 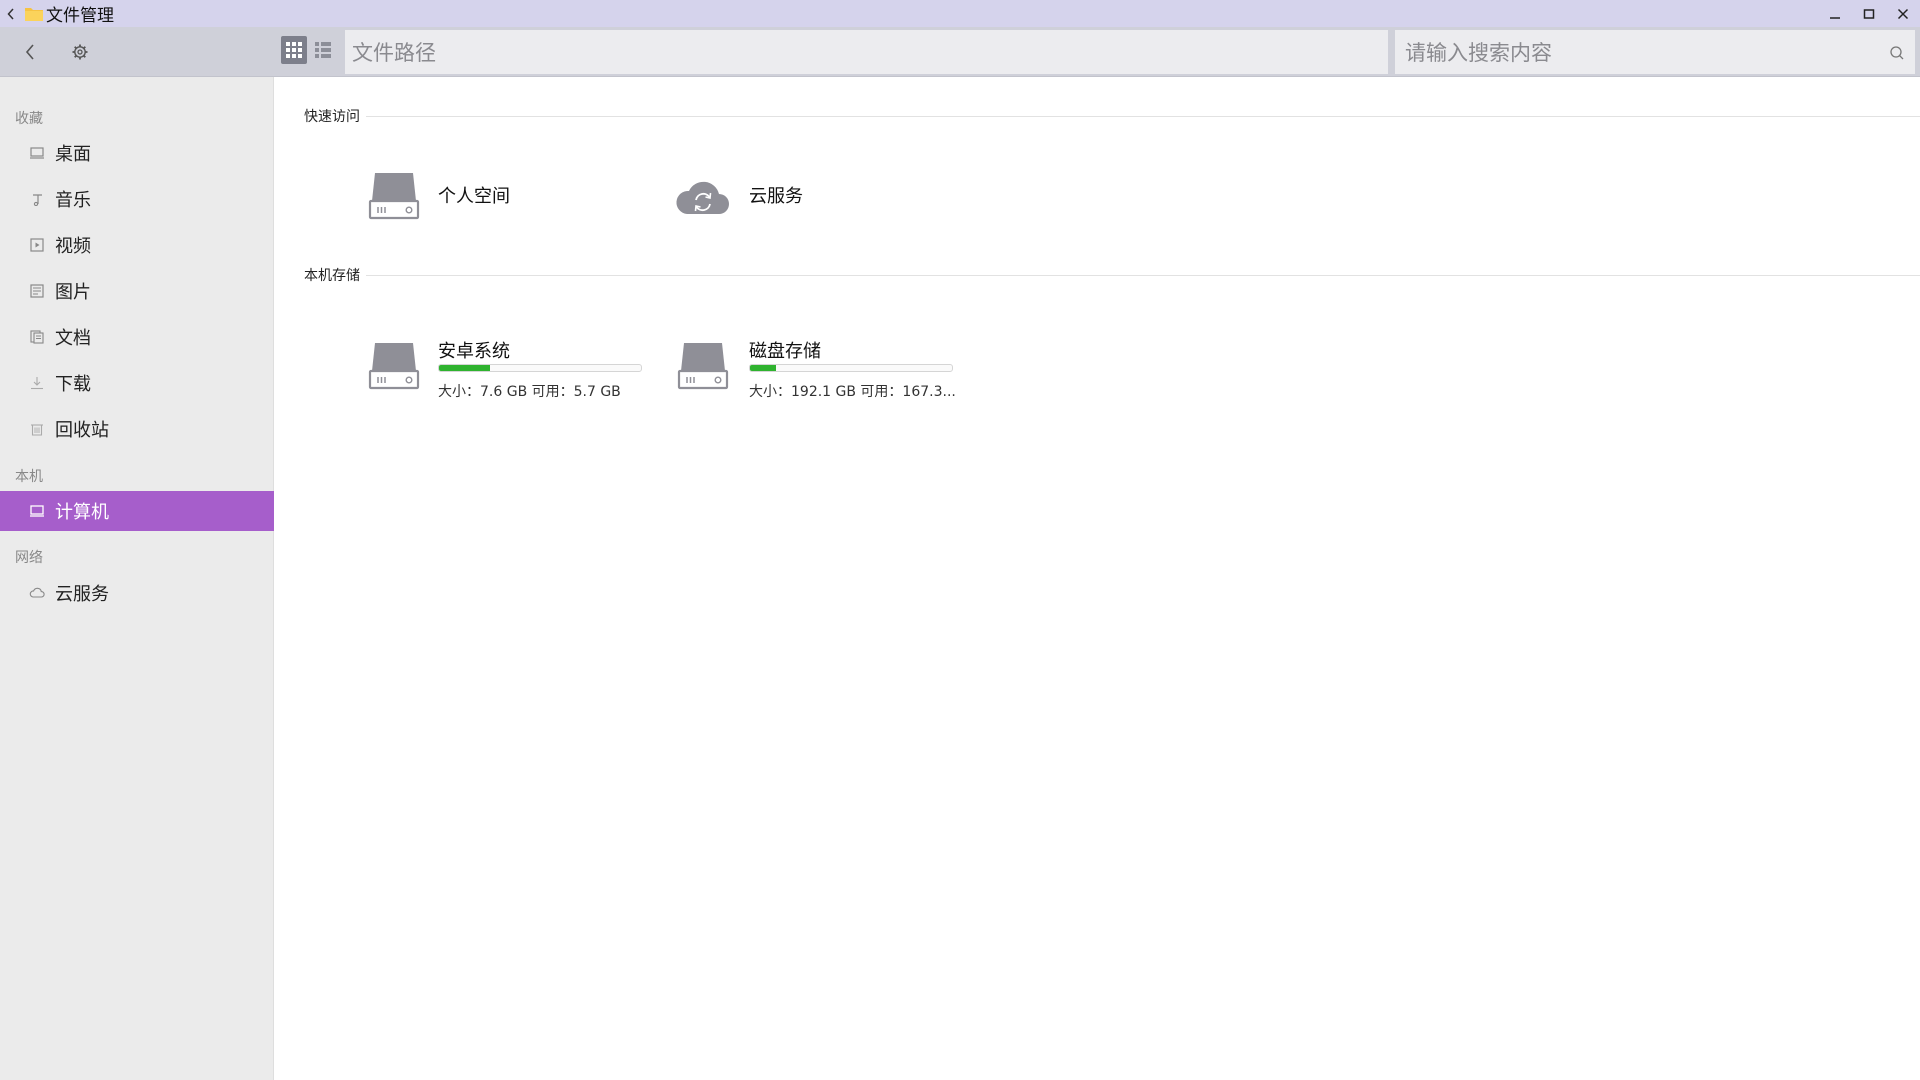 What do you see at coordinates (137, 245) in the screenshot?
I see `sidebar-item-video: 视频` at bounding box center [137, 245].